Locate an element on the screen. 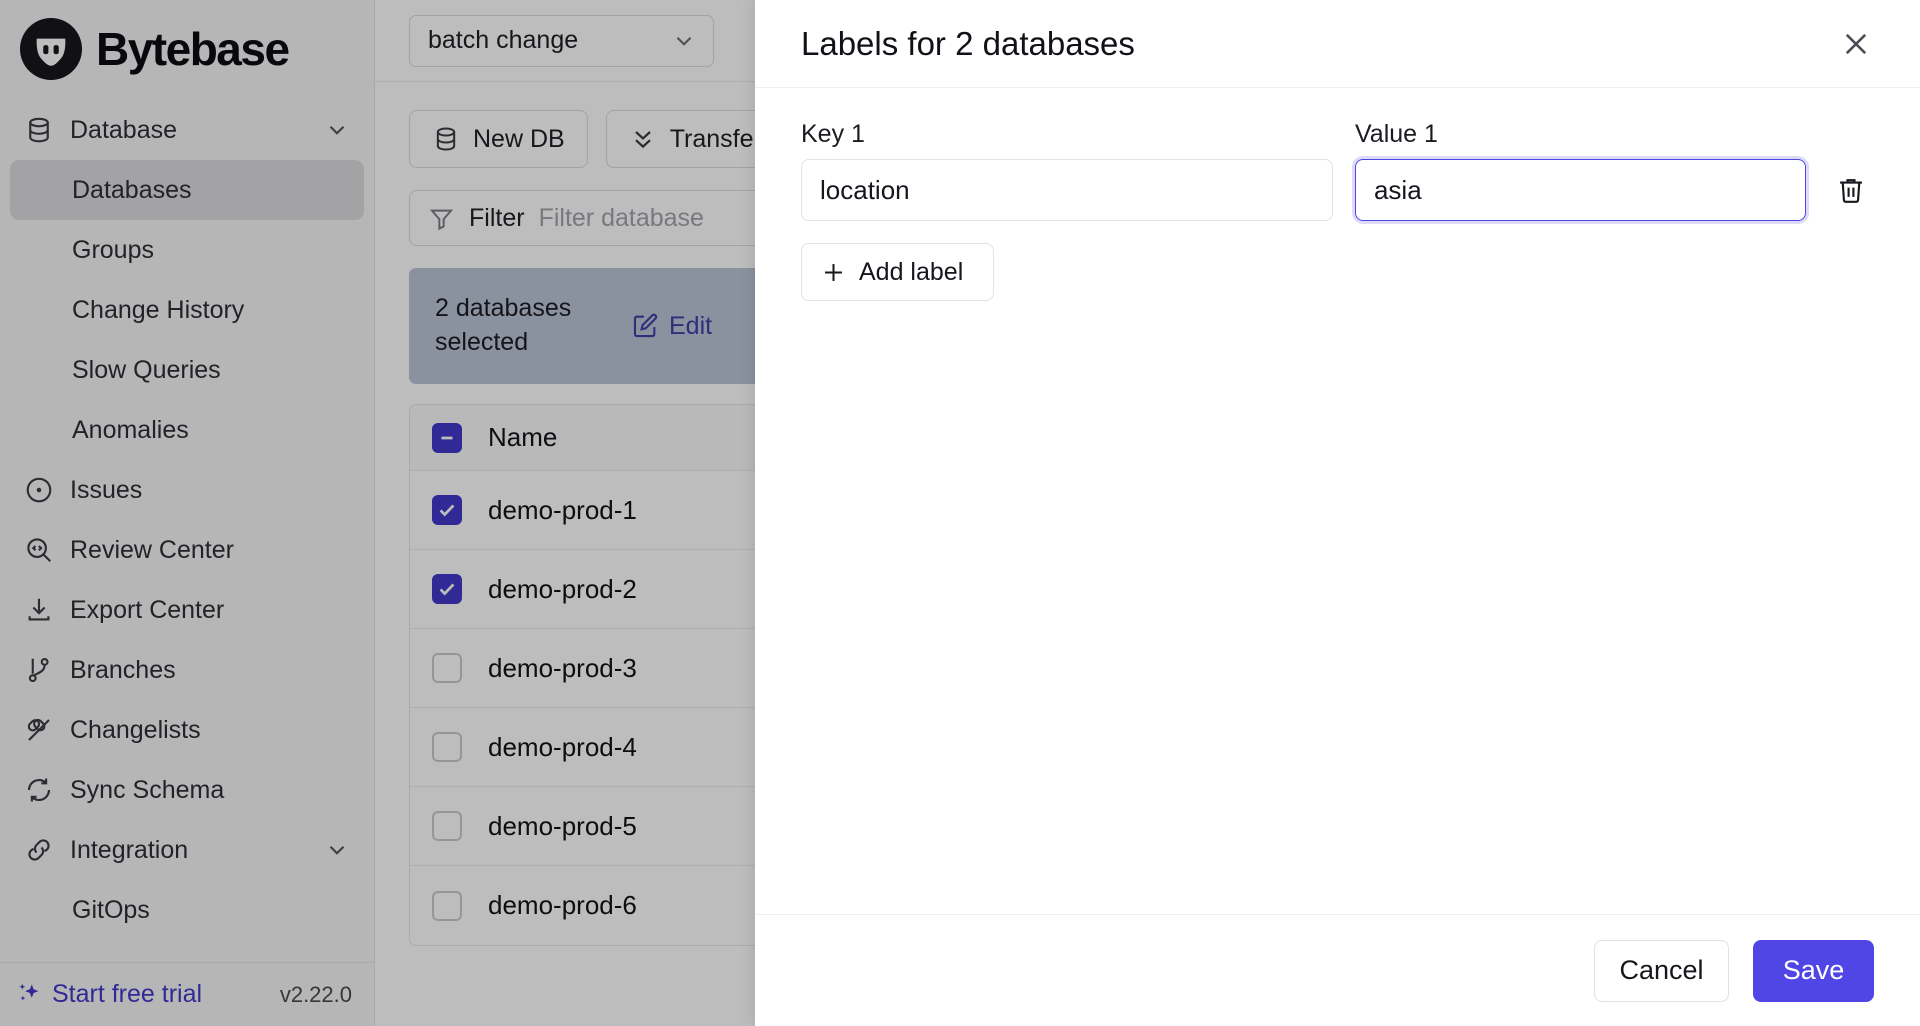  value-field-label: Value 1 is located at coordinates (1396, 134).